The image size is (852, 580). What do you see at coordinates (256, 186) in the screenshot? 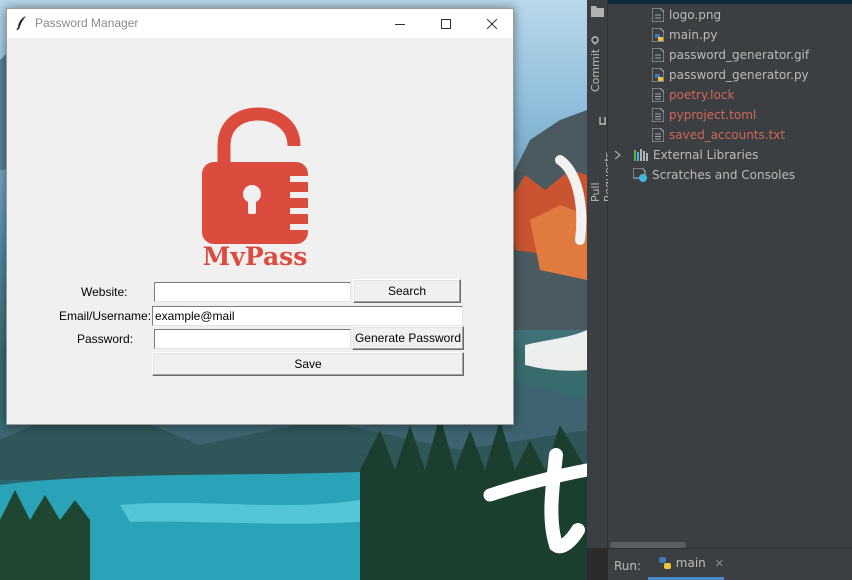
I see `mypass-logo: MyPass` at bounding box center [256, 186].